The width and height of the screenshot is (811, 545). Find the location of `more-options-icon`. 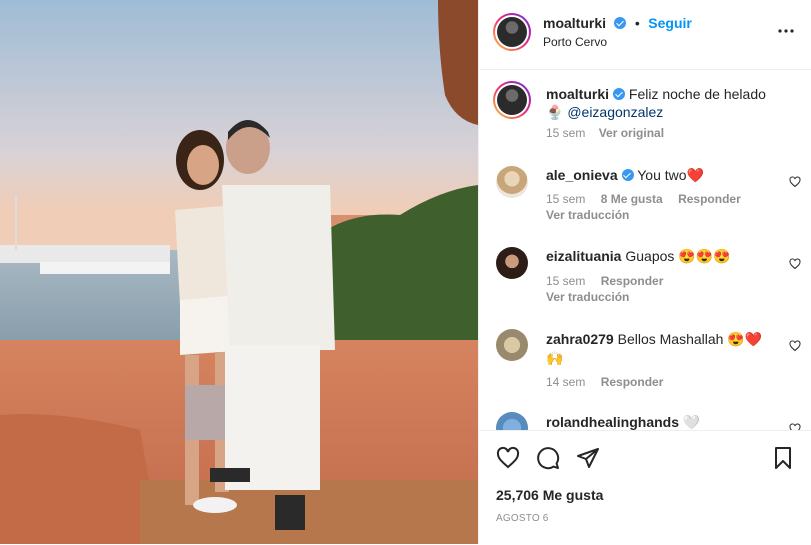

more-options-icon is located at coordinates (786, 31).